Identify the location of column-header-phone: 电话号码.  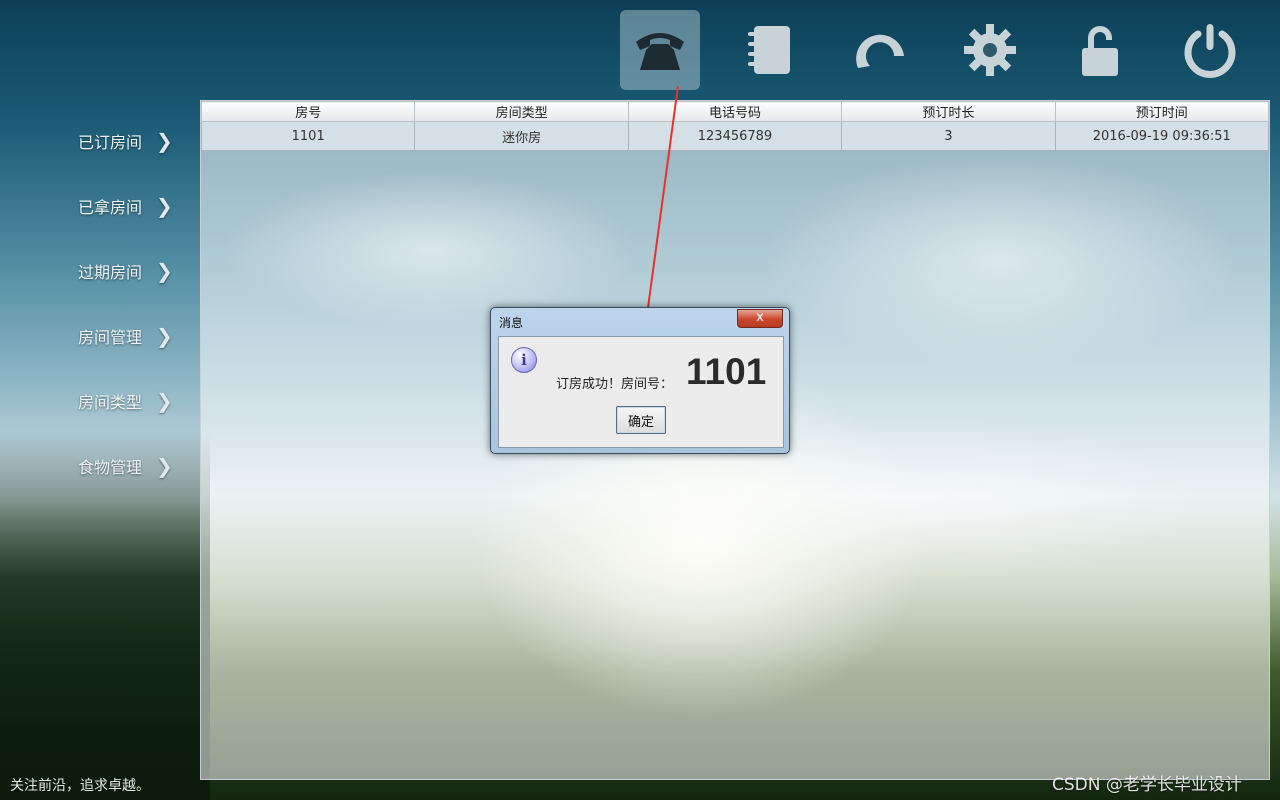
(735, 111).